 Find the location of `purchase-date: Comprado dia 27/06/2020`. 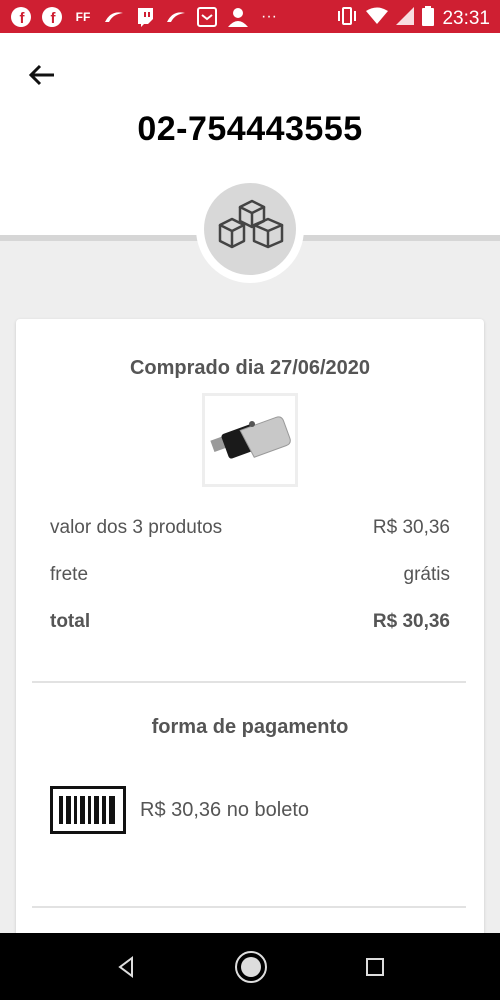

purchase-date: Comprado dia 27/06/2020 is located at coordinates (250, 368).